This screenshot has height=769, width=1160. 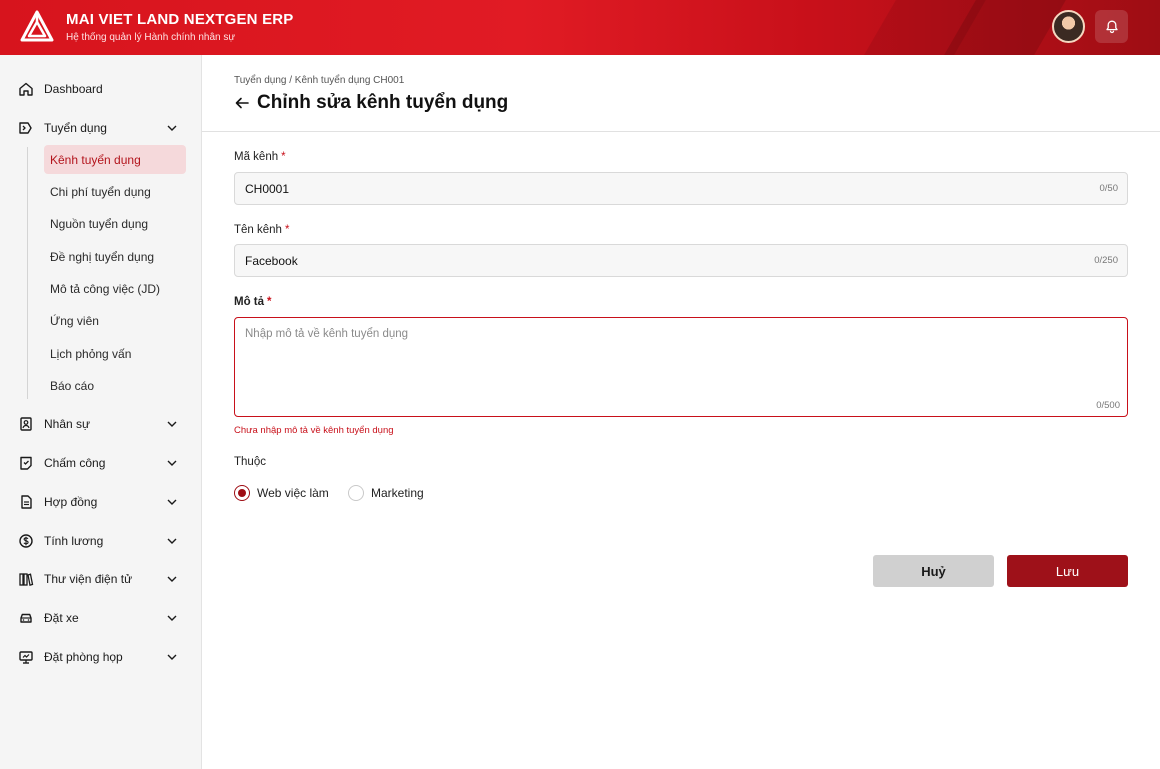 I want to click on sidebar-subitem-interviews: Lịch phỏng vấn, so click(x=115, y=353).